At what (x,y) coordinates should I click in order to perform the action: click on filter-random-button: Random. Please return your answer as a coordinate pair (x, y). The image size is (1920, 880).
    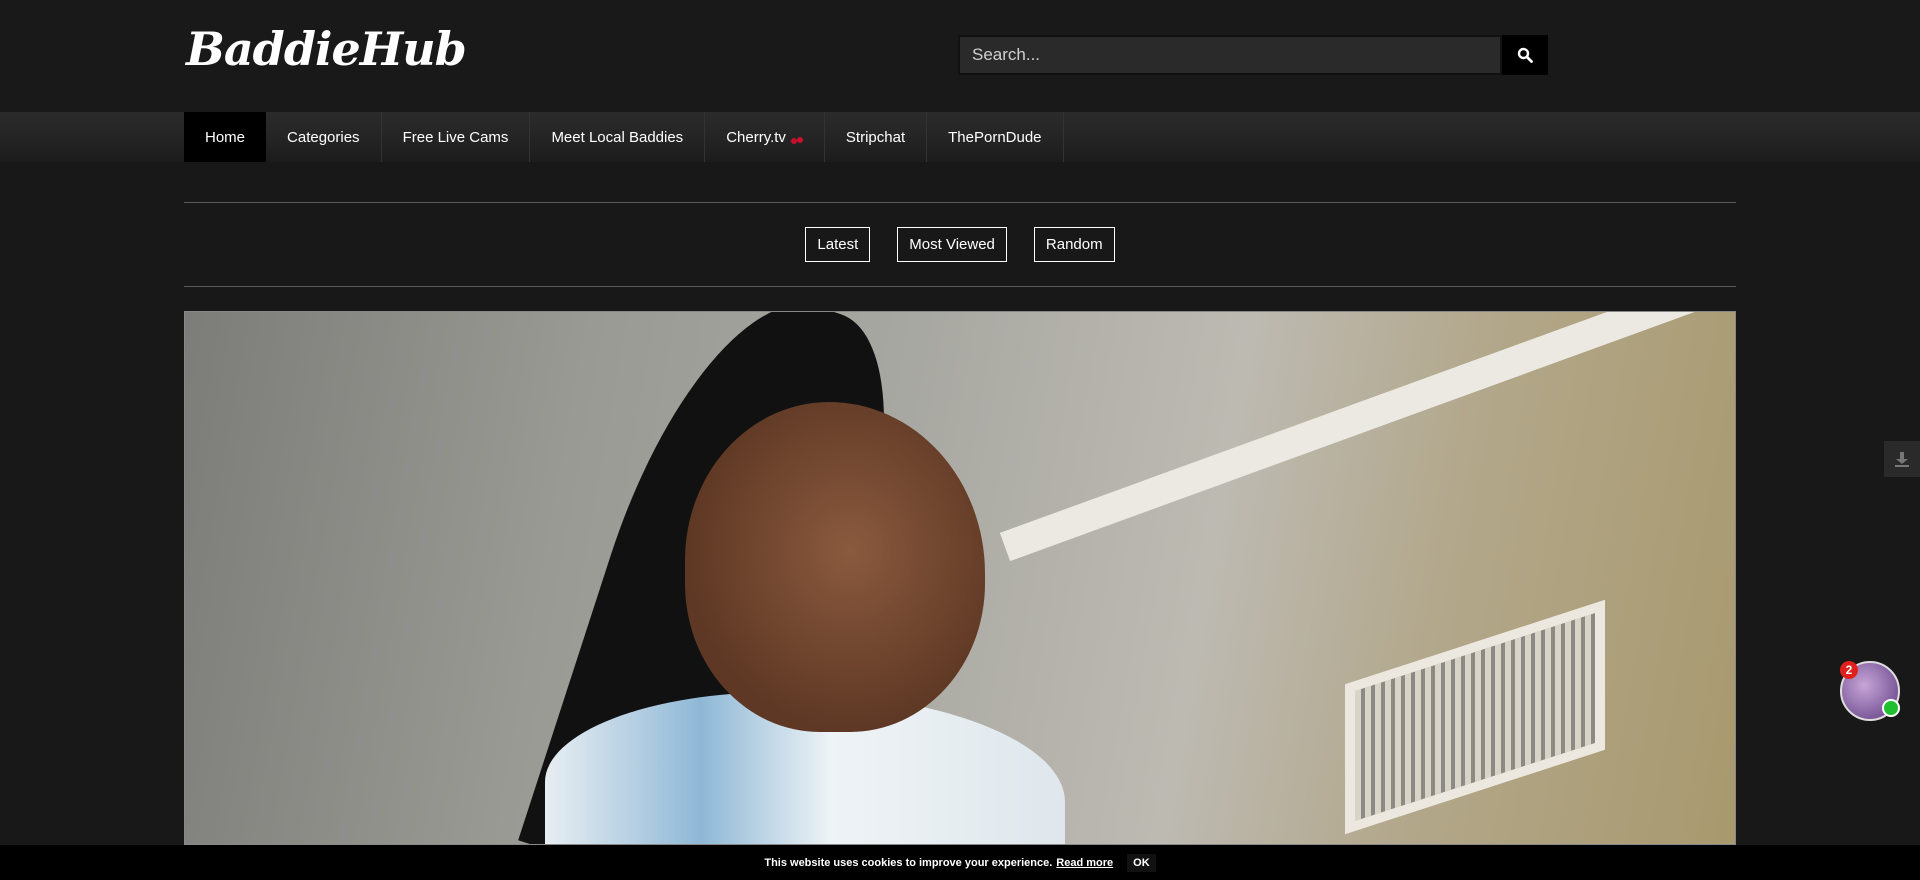
    Looking at the image, I should click on (1074, 244).